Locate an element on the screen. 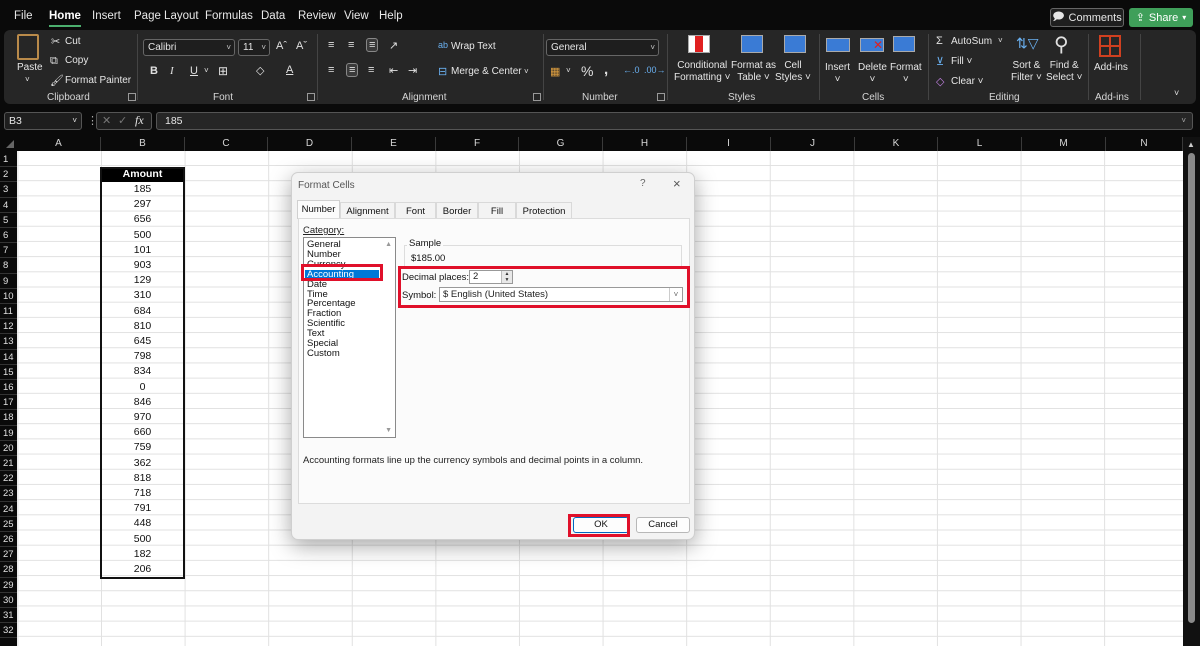 The image size is (1200, 646). row-header-32: 32 is located at coordinates (8, 631).